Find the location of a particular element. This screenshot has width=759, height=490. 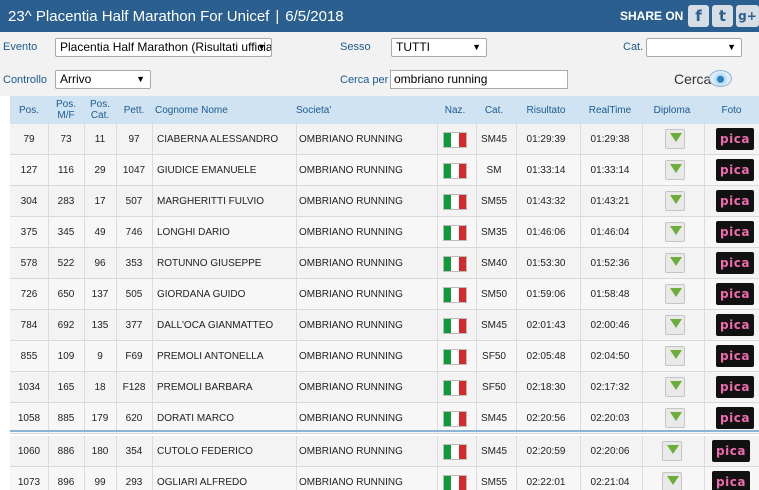

cell-realtime: 02:17:32 is located at coordinates (610, 387).